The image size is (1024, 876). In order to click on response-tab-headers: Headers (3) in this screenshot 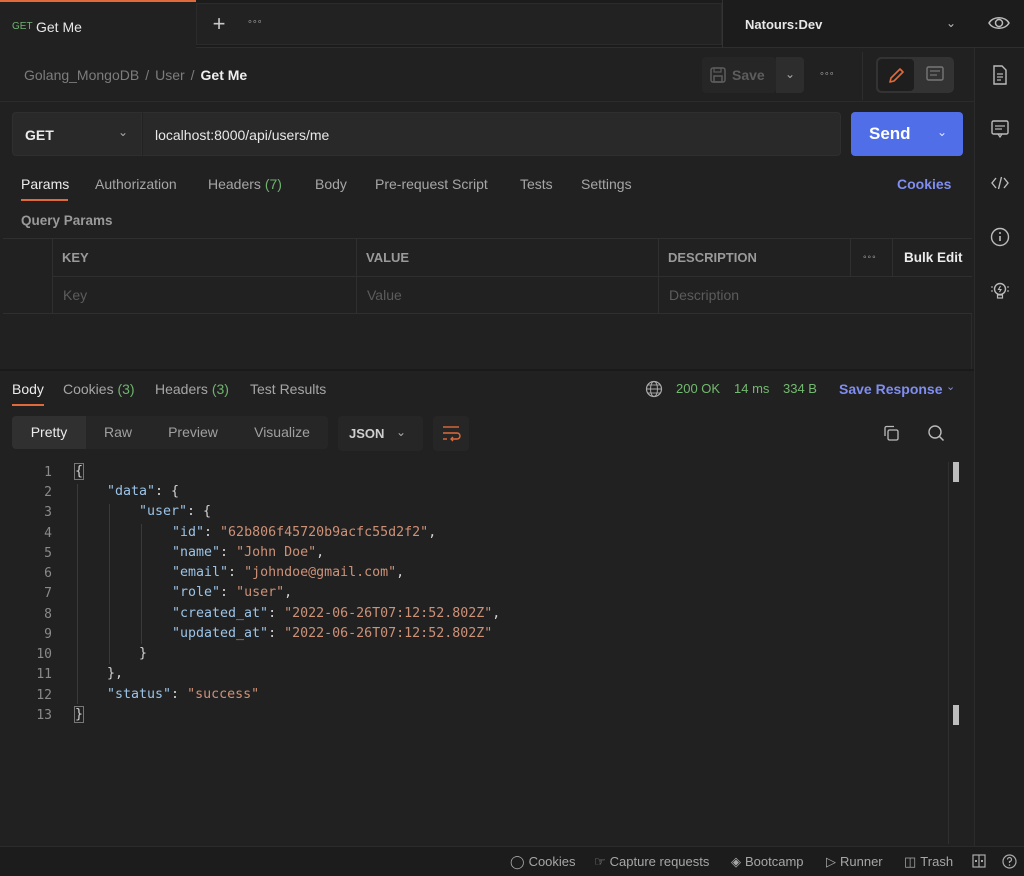, I will do `click(192, 389)`.